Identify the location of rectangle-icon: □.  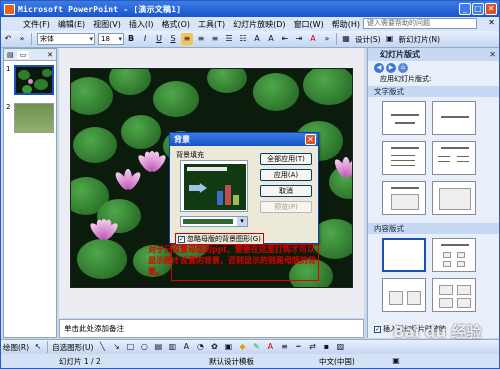
(130, 347).